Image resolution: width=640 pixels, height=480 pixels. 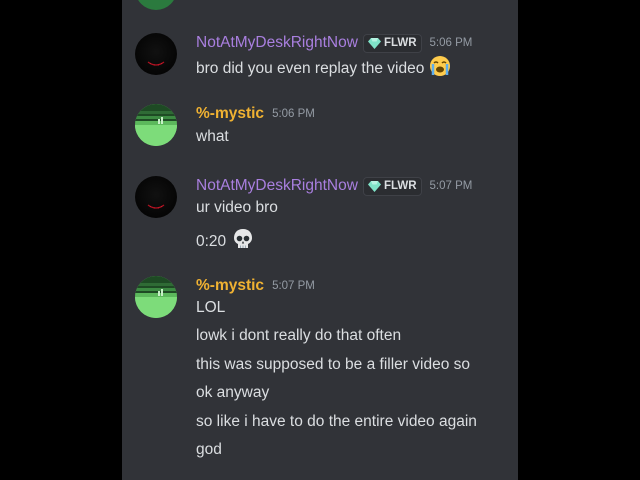 I want to click on message-line: ur video bro, so click(x=237, y=208).